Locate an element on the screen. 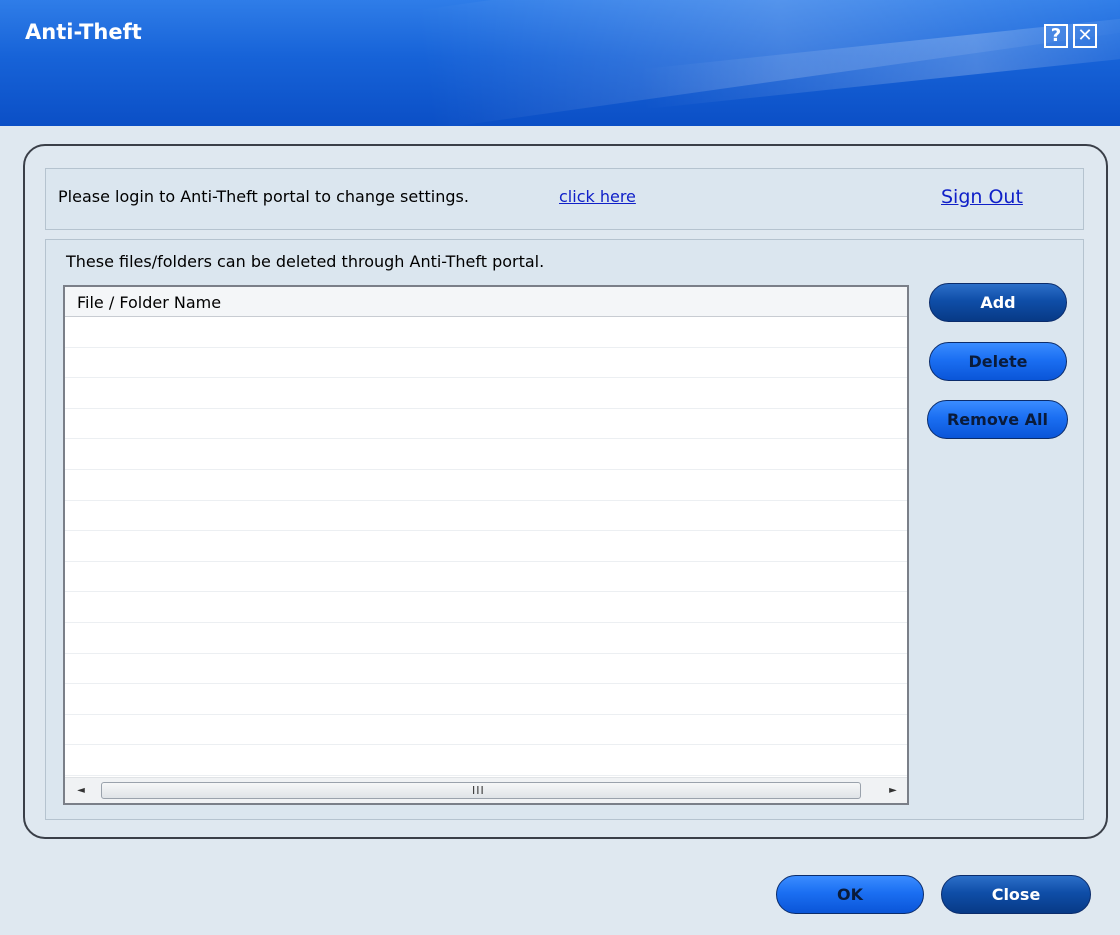 This screenshot has height=935, width=1120. help-icon: ? is located at coordinates (1056, 36).